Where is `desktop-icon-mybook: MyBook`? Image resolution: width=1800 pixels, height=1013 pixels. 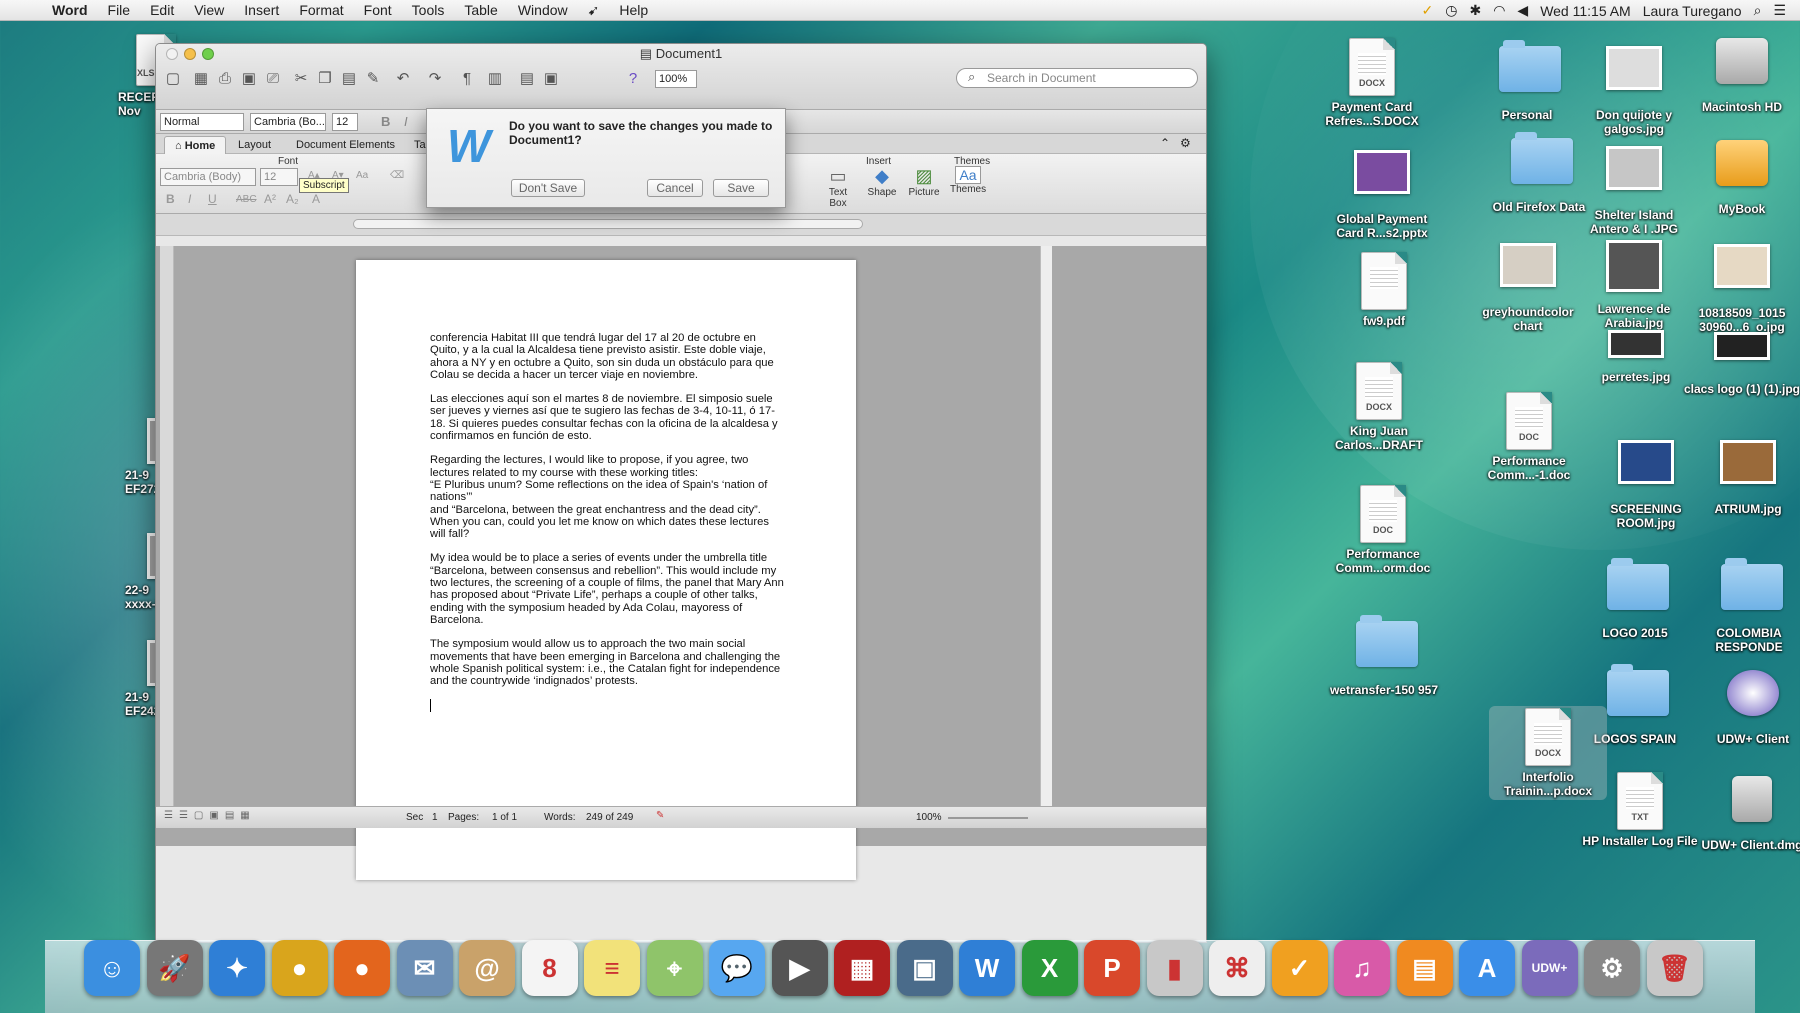
desktop-icon-mybook: MyBook is located at coordinates (1741, 174).